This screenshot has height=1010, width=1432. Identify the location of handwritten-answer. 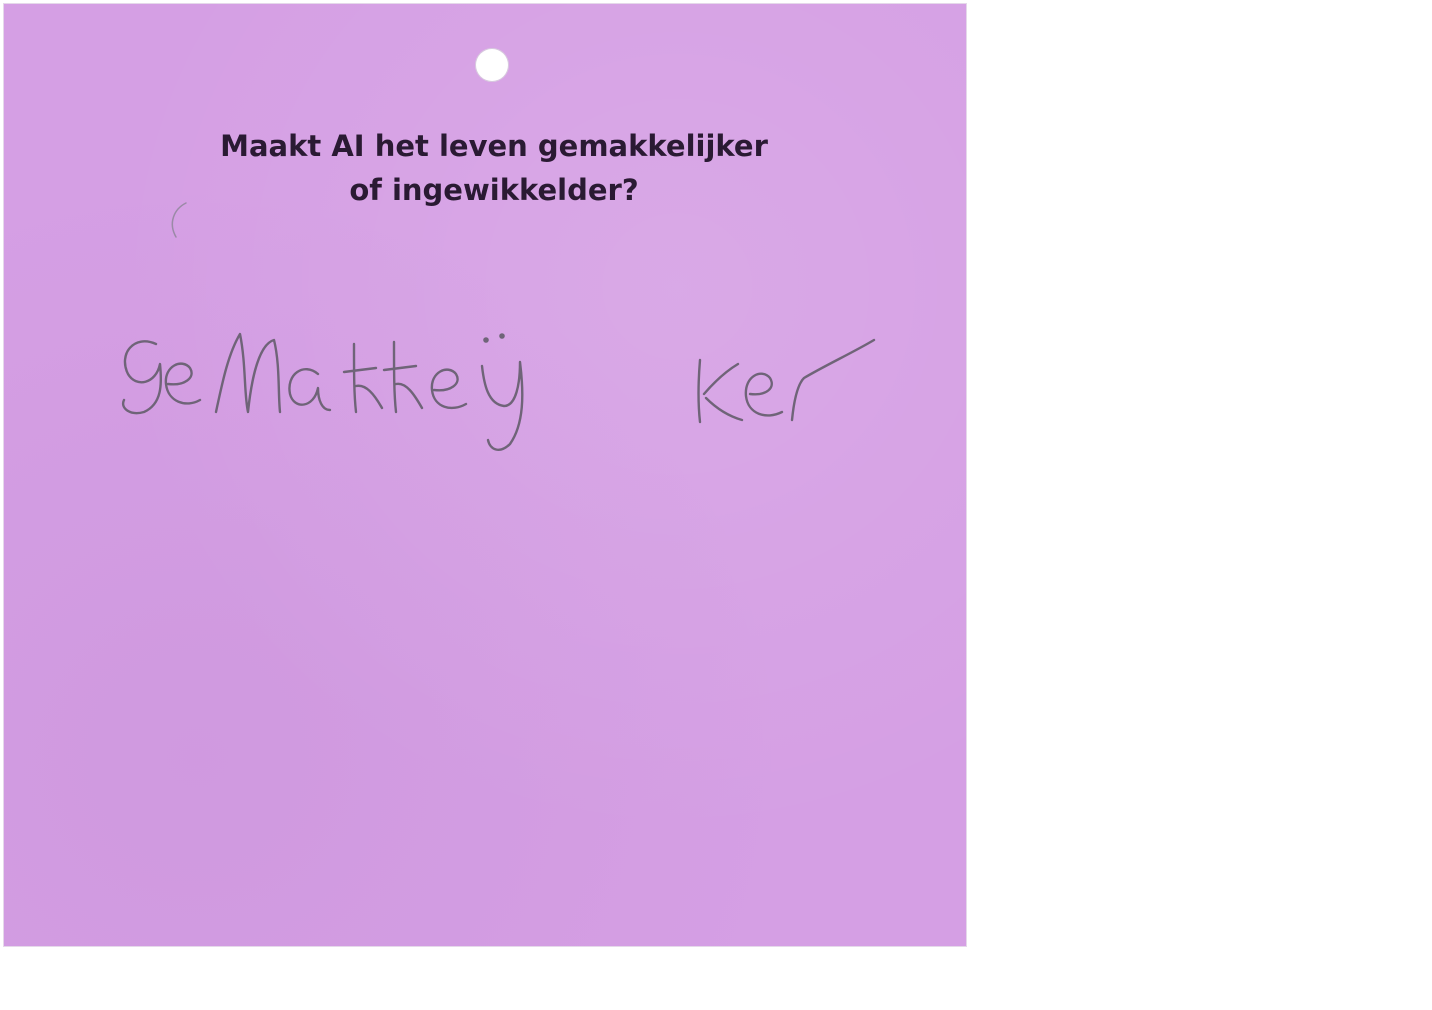
(534, 384).